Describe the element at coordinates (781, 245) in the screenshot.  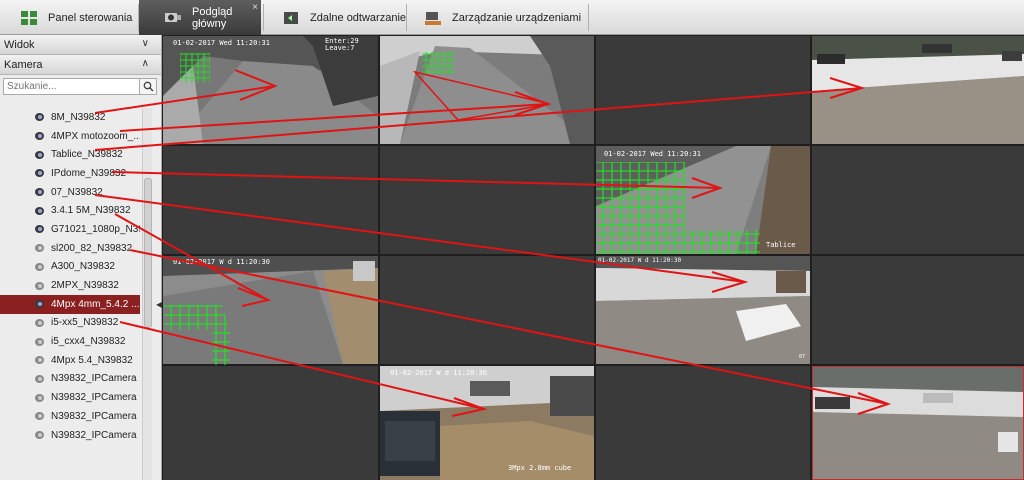
I see `osd-camera-name: Tablice` at that location.